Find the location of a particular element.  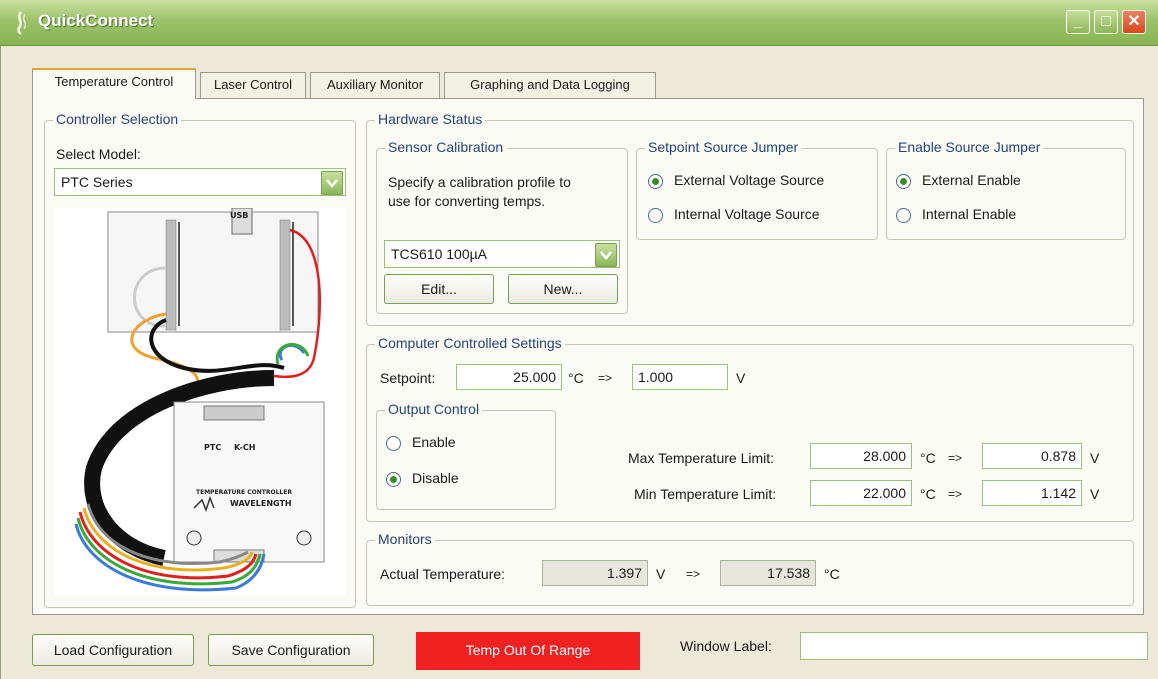

calibration-description-1: Specify a calibration profile to is located at coordinates (479, 182).